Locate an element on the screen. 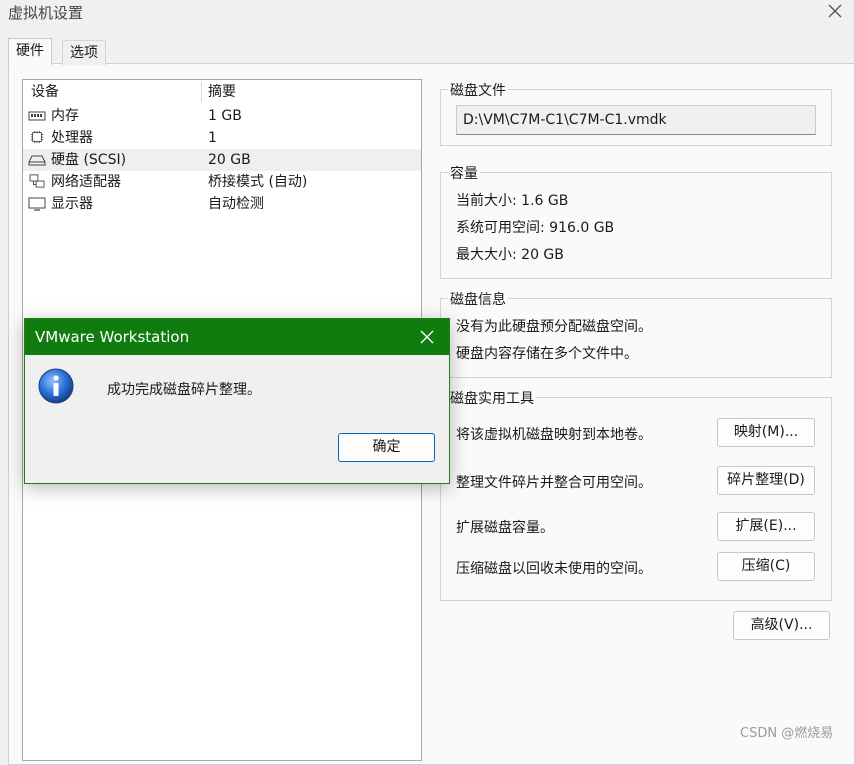 The width and height of the screenshot is (854, 765). device-row-memory: 内存 1 GB is located at coordinates (222, 116).